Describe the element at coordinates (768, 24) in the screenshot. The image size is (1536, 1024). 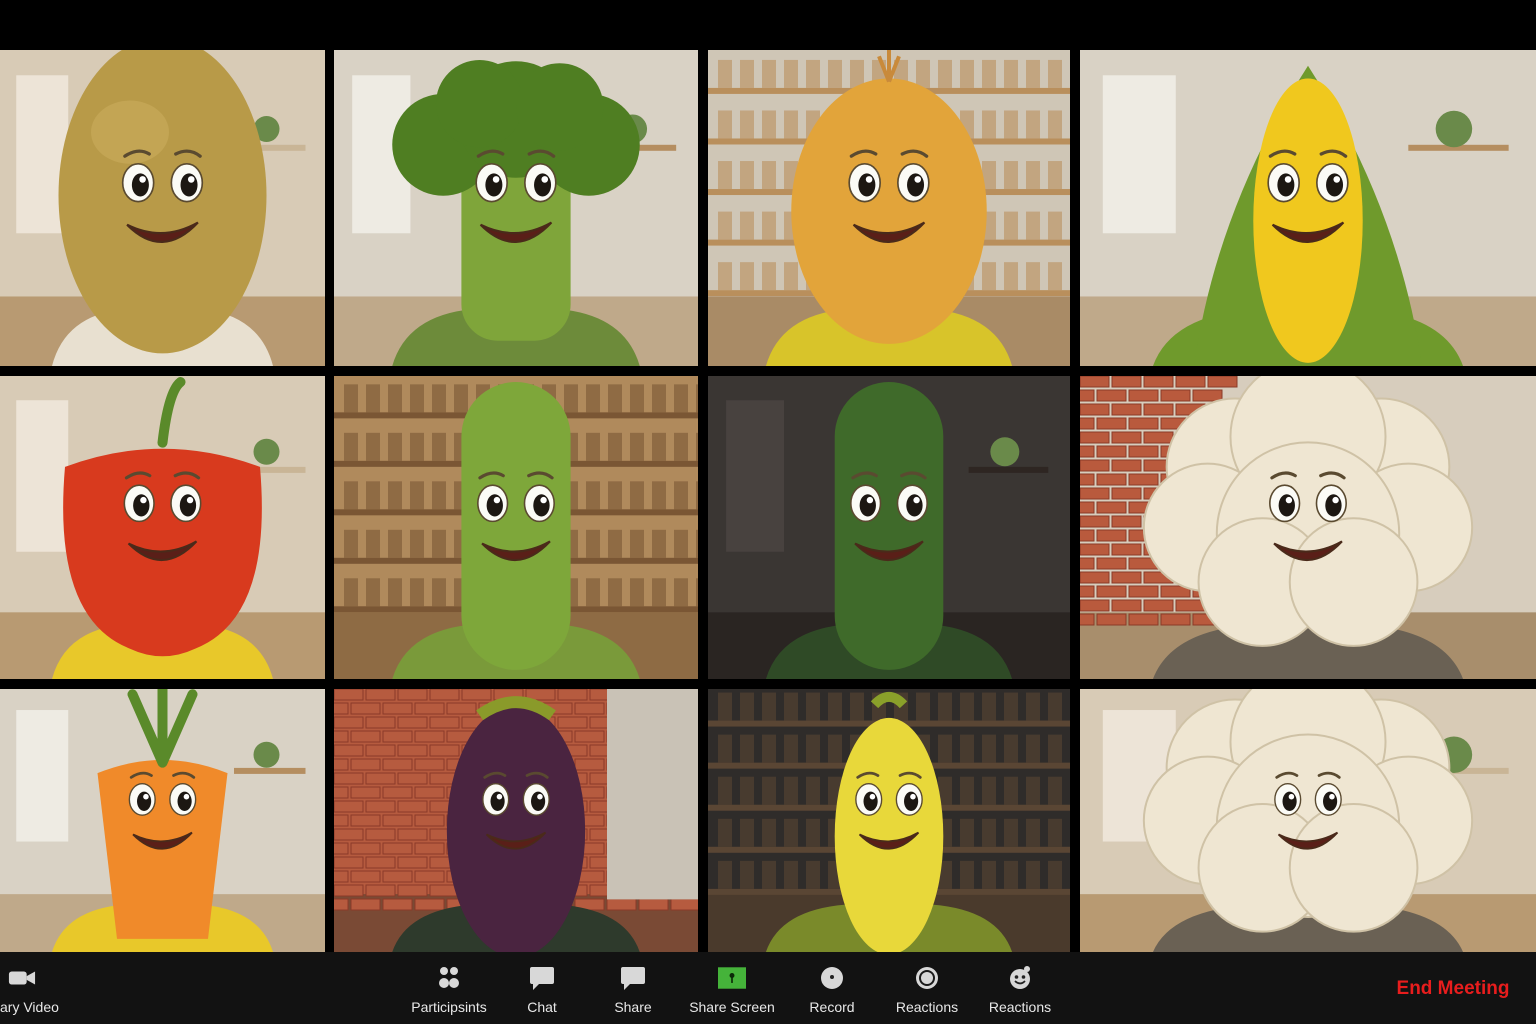
I see `top-bar` at that location.